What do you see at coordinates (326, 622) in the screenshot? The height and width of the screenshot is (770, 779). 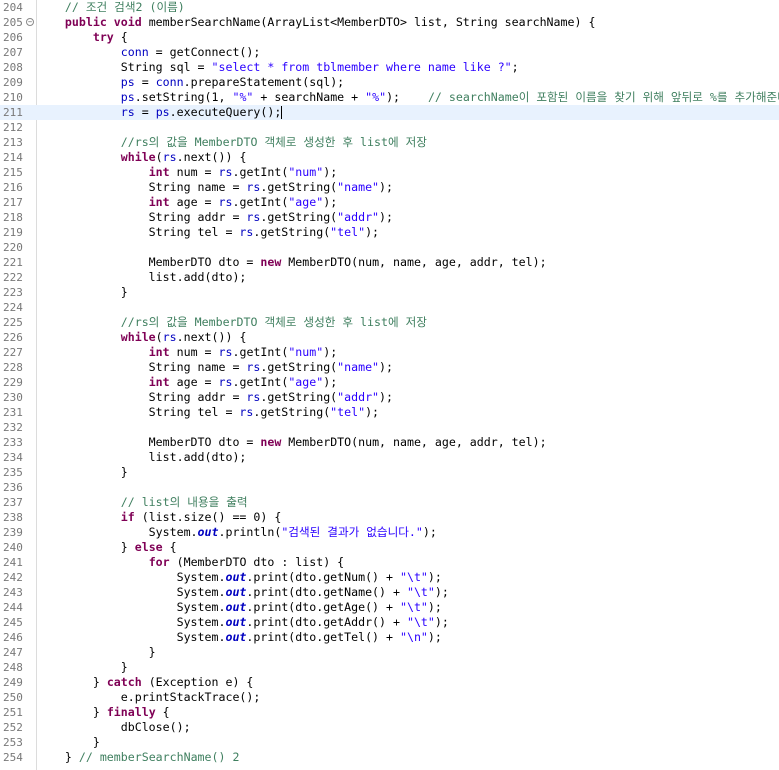 I see `code-token: .print(dto.getAddr() +` at bounding box center [326, 622].